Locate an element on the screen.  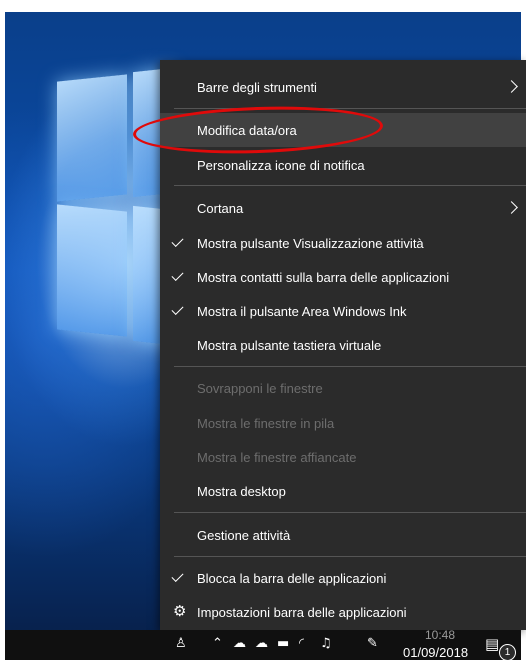
notification-count-badge: 1 is located at coordinates (507, 652).